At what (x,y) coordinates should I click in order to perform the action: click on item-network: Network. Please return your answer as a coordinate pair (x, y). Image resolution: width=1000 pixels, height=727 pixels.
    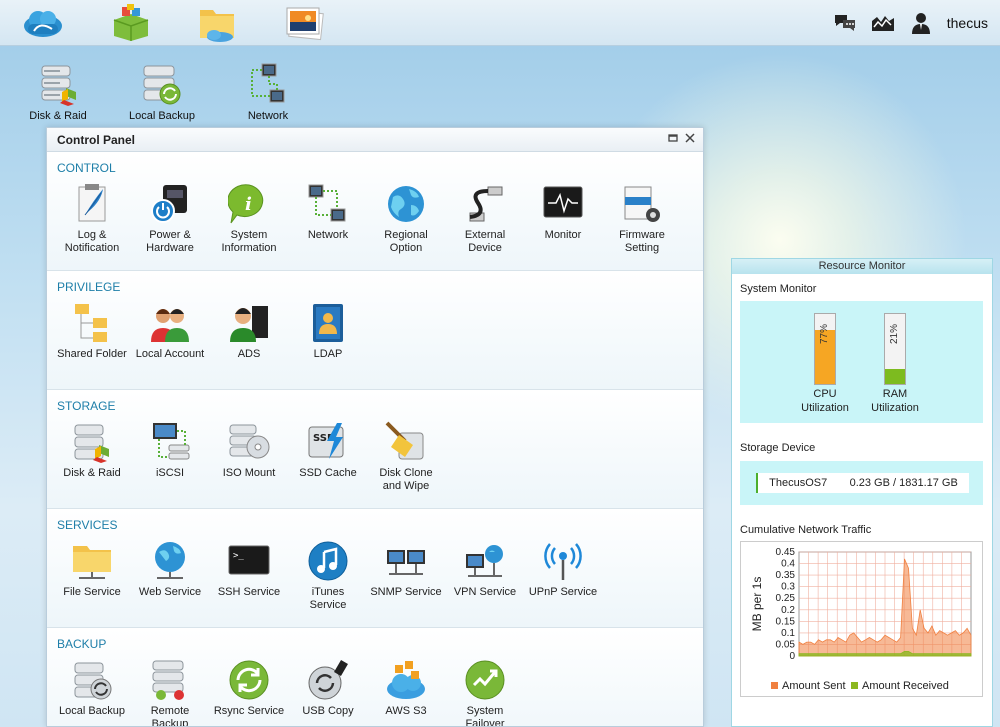
    Looking at the image, I should click on (328, 212).